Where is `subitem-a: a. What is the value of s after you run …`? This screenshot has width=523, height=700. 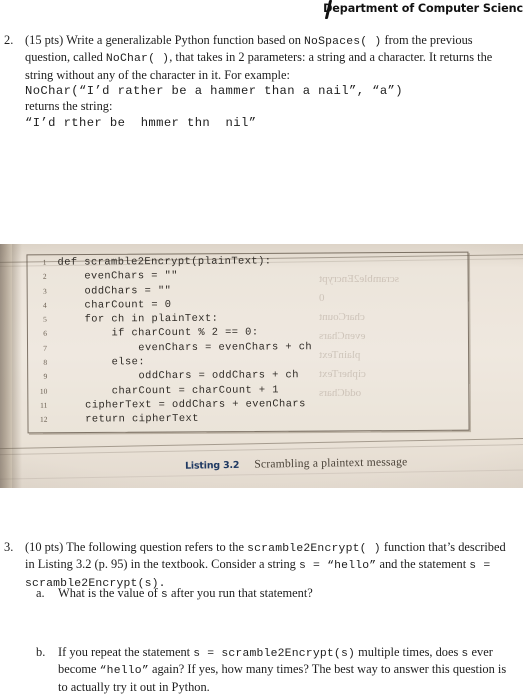
subitem-a: a. What is the value of s after you run … is located at coordinates (276, 594).